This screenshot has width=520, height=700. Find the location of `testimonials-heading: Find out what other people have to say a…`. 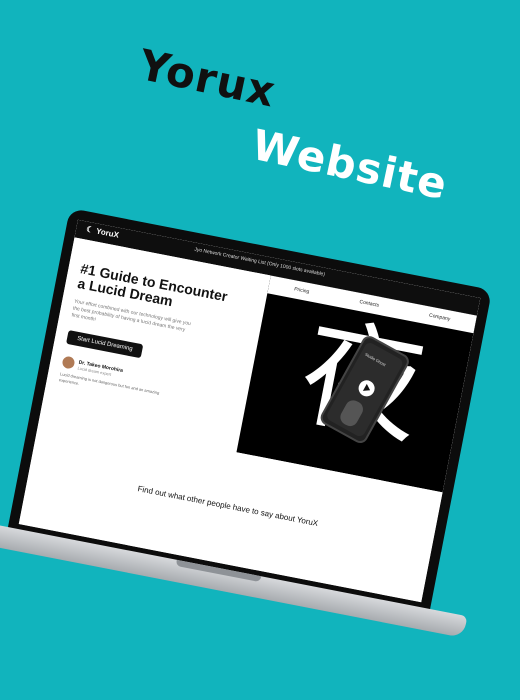

testimonials-heading: Find out what other people have to say a… is located at coordinates (227, 506).